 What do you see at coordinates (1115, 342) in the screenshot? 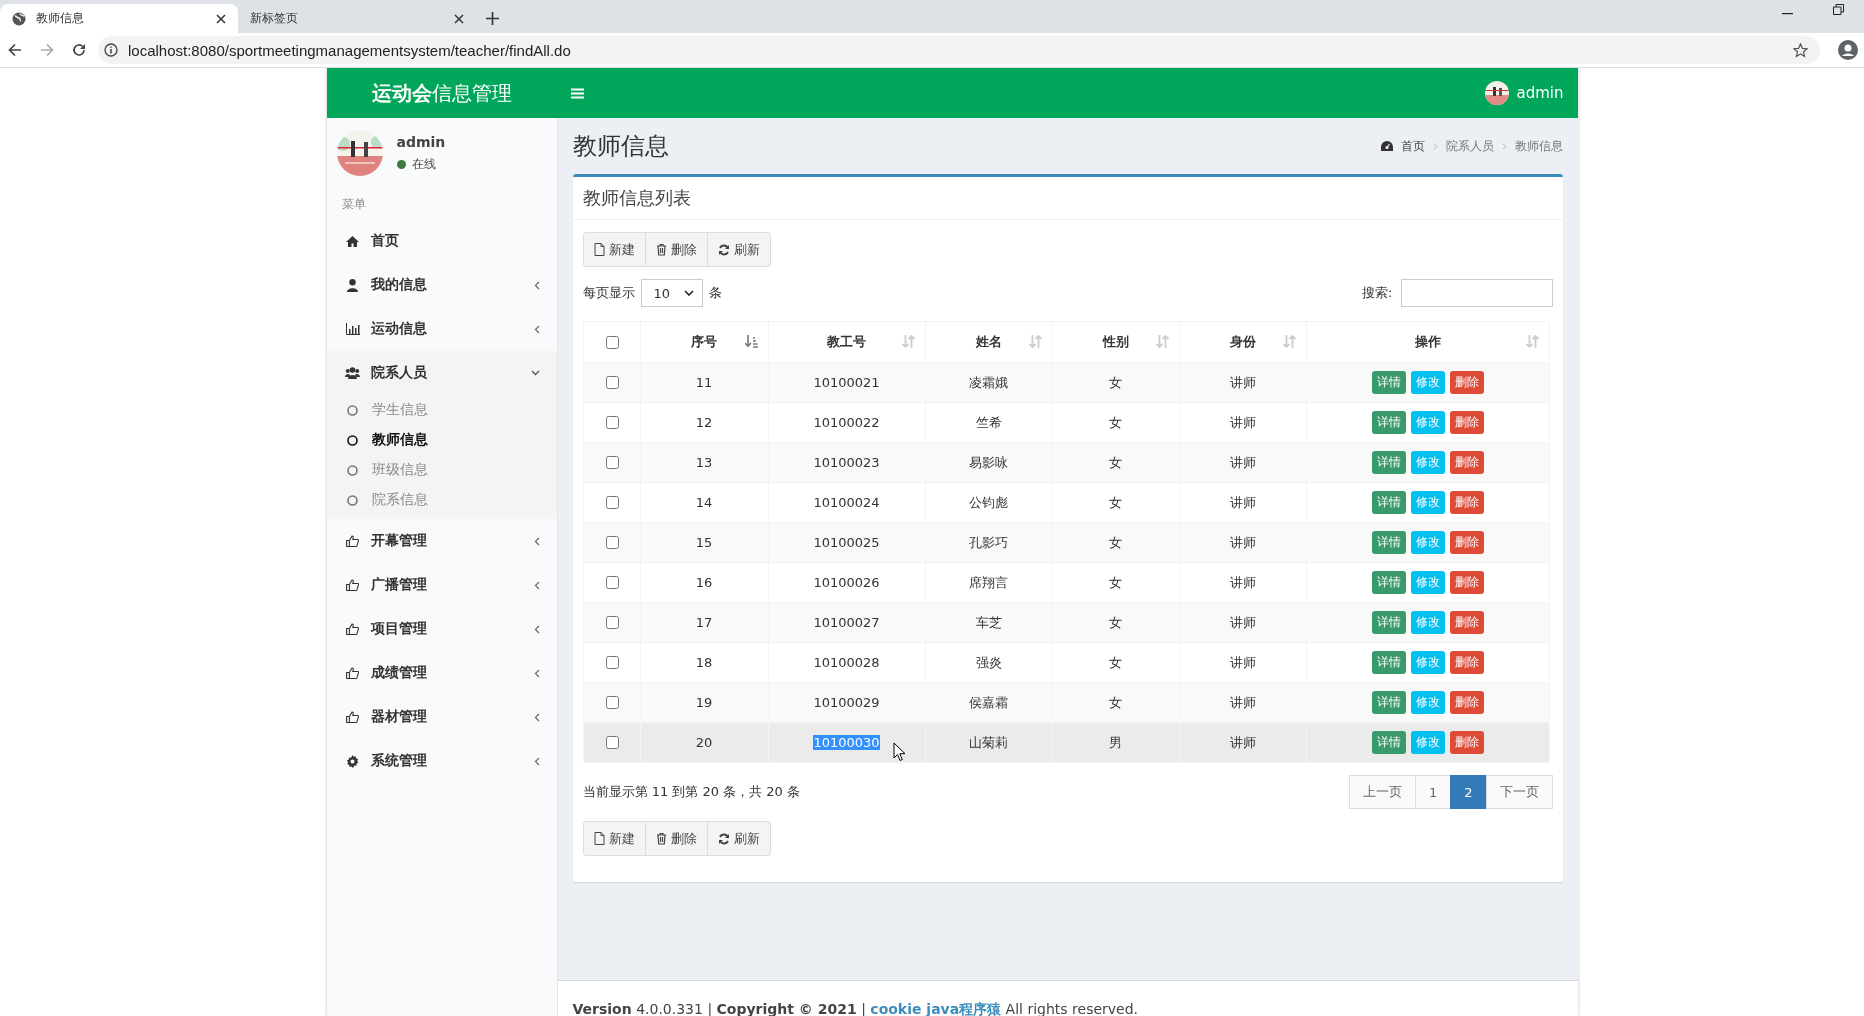
I see `column-header: 性别` at bounding box center [1115, 342].